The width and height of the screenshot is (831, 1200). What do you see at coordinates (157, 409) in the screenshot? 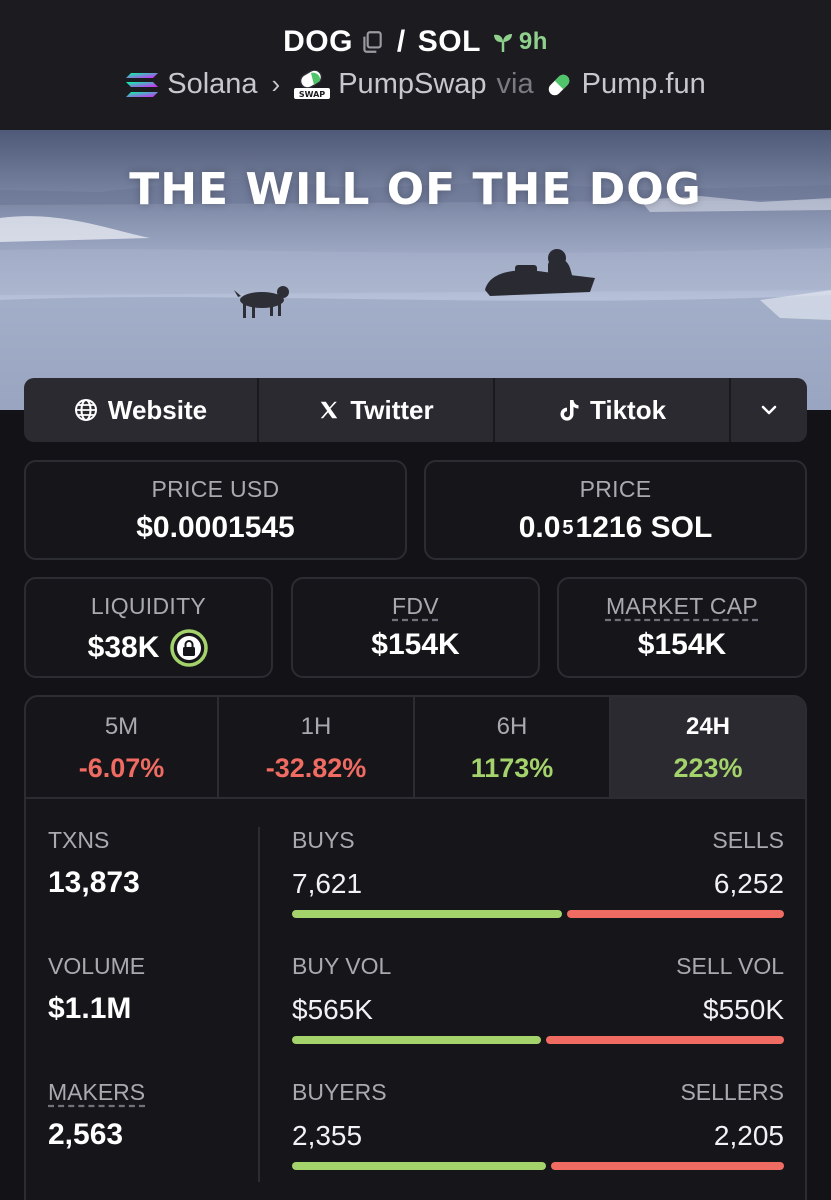
I see `website-label: Website` at bounding box center [157, 409].